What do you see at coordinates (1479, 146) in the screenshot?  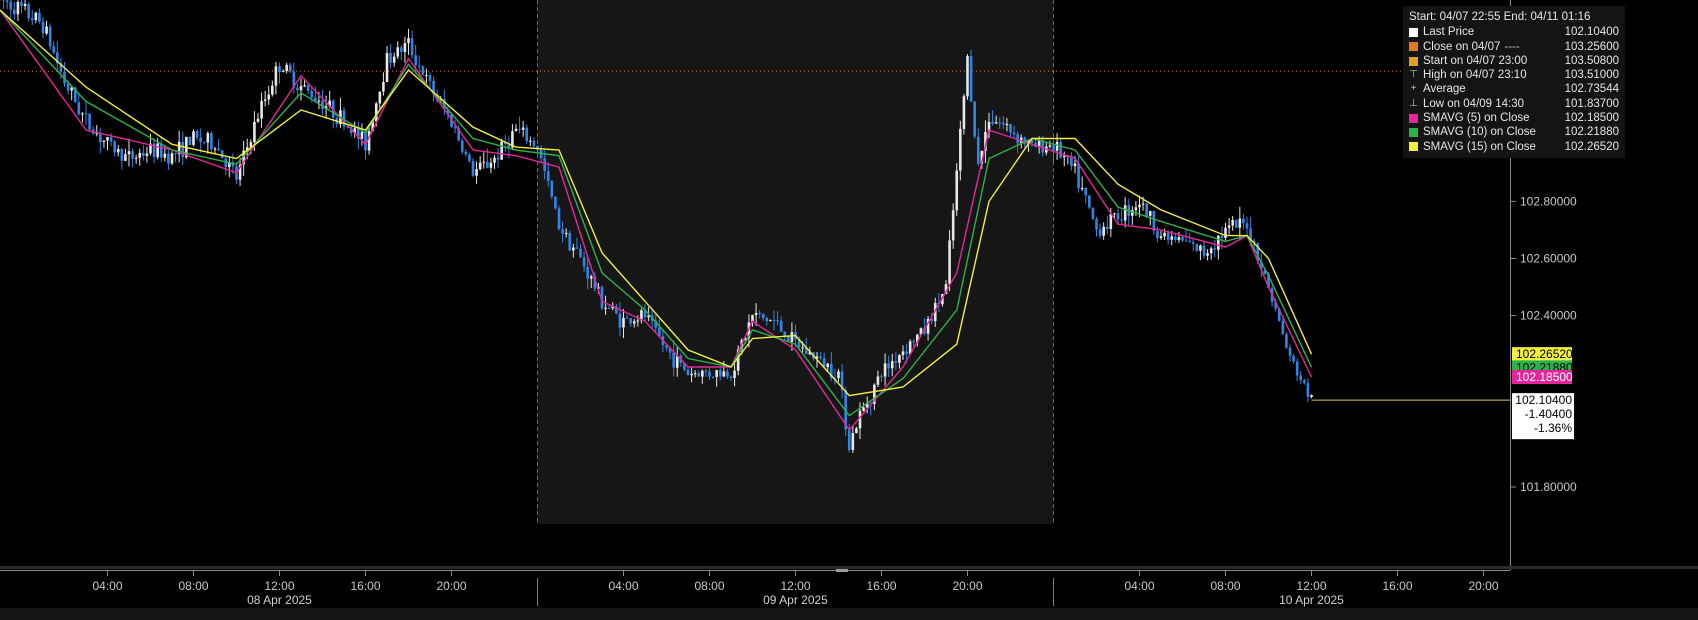 I see `legend-label: SMAVG (15) on Close` at bounding box center [1479, 146].